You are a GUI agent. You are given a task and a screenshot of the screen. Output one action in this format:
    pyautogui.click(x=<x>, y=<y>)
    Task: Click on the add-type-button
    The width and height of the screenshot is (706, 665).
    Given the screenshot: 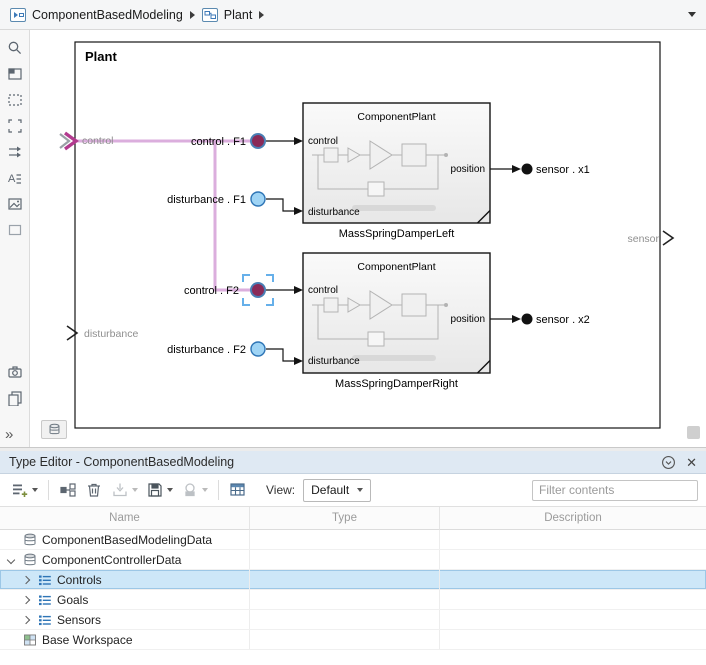 What is the action you would take?
    pyautogui.click(x=24, y=490)
    